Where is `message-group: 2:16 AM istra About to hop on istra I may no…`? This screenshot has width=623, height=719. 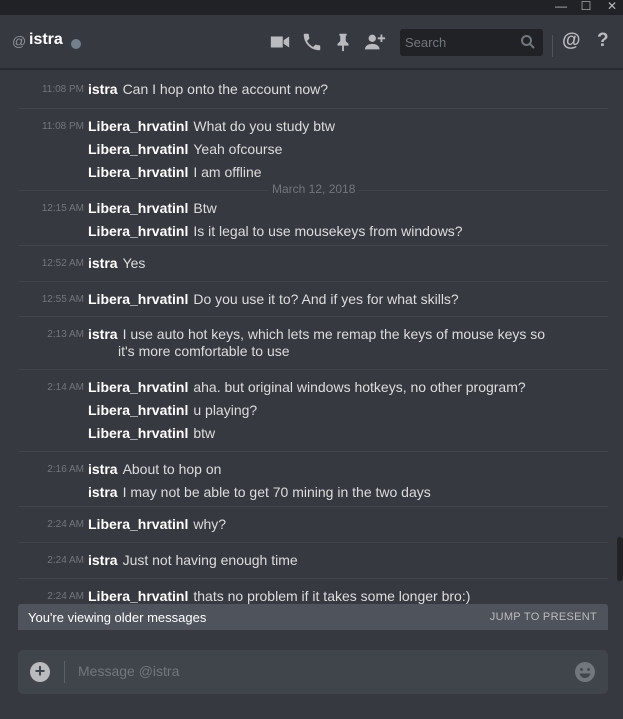 message-group: 2:16 AM istra About to hop on istra I may no… is located at coordinates (313, 480).